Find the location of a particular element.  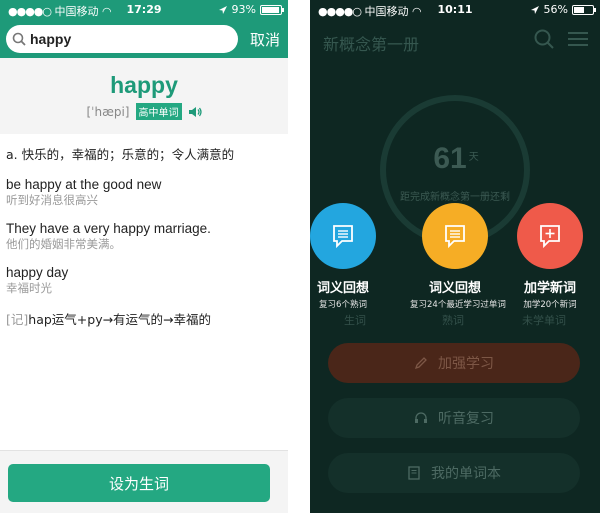

menu-icon is located at coordinates (578, 39).